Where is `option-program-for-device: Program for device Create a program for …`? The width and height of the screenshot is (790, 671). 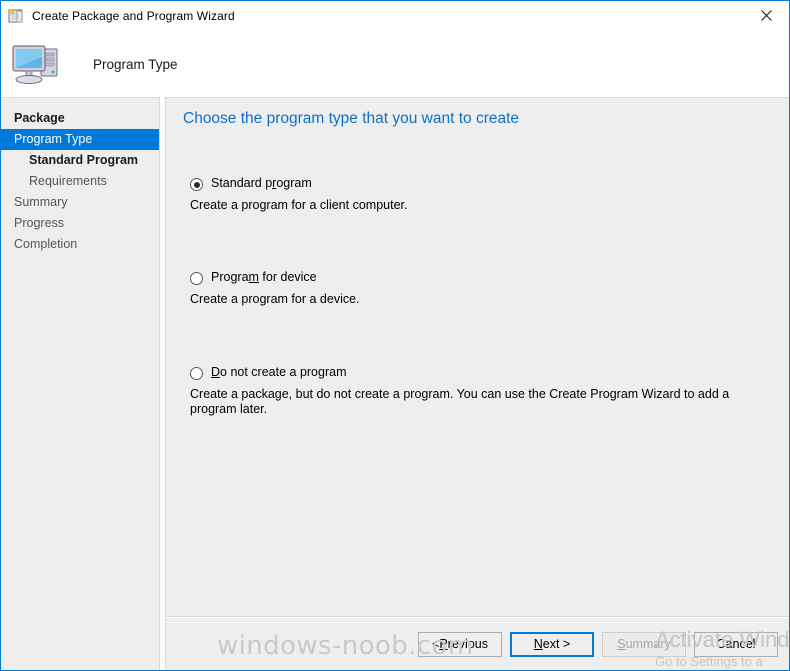 option-program-for-device: Program for device Create a program for … is located at coordinates (483, 288).